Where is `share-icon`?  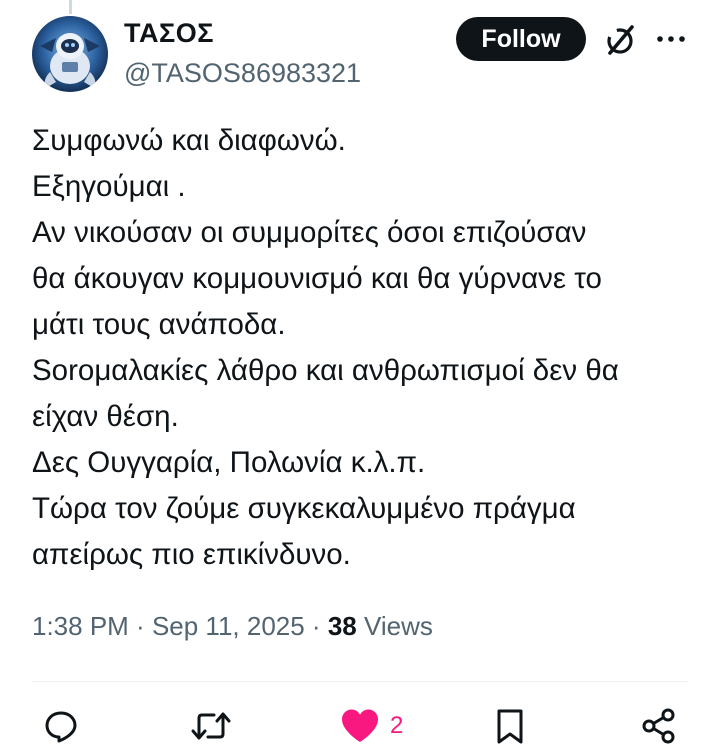 share-icon is located at coordinates (658, 726).